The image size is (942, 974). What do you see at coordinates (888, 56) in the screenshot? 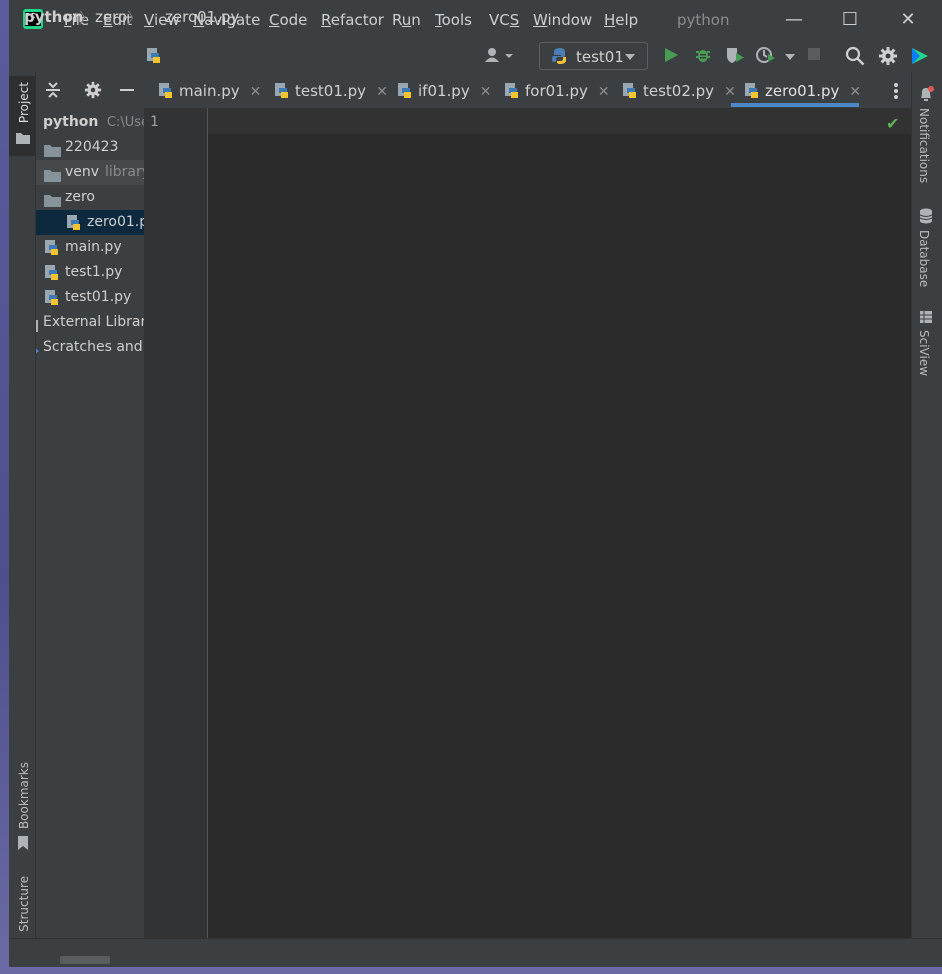
I see `settings-gear-icon` at bounding box center [888, 56].